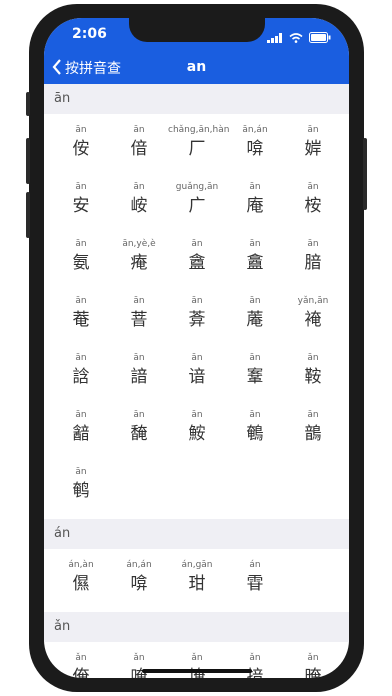 The image size is (392, 696). I want to click on character-cell: ān,yè,è 痷, so click(139, 262).